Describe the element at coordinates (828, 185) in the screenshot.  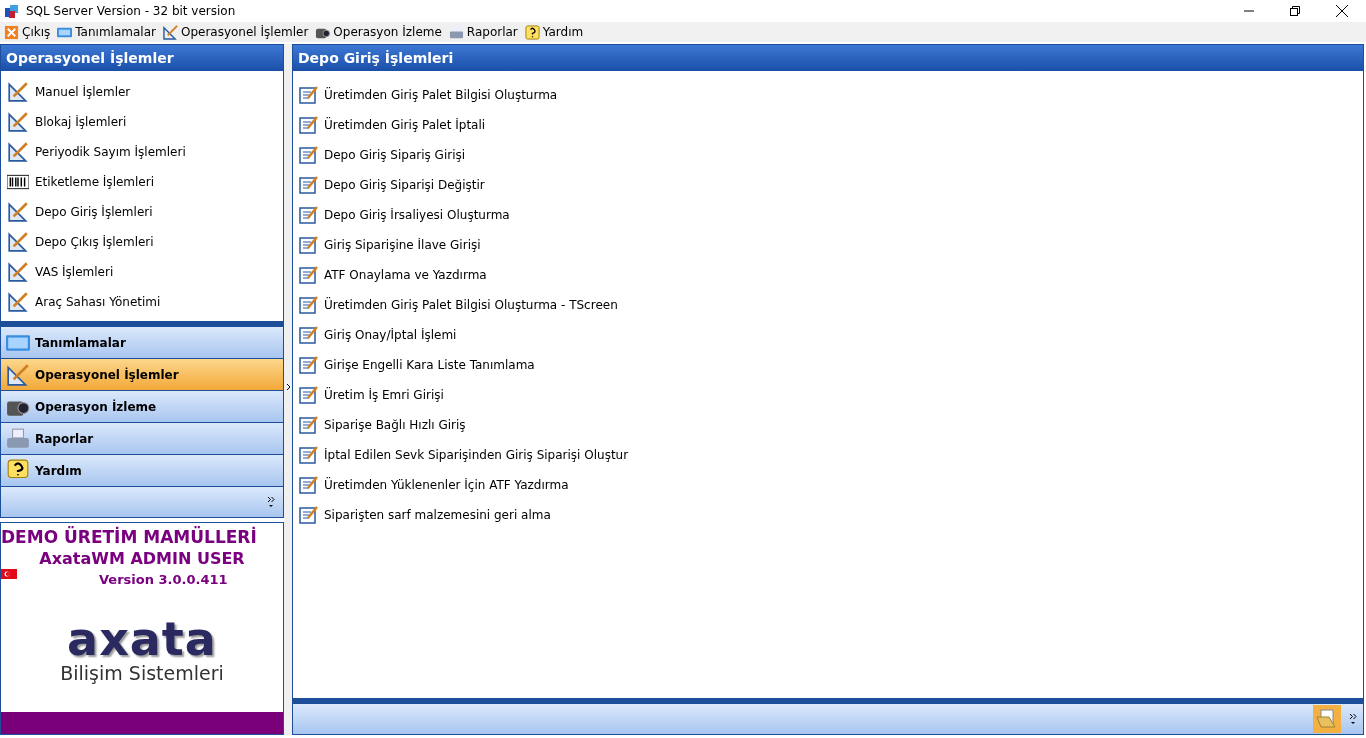
I see `action-item: Depo Giriş Siparişi Değiştir` at that location.